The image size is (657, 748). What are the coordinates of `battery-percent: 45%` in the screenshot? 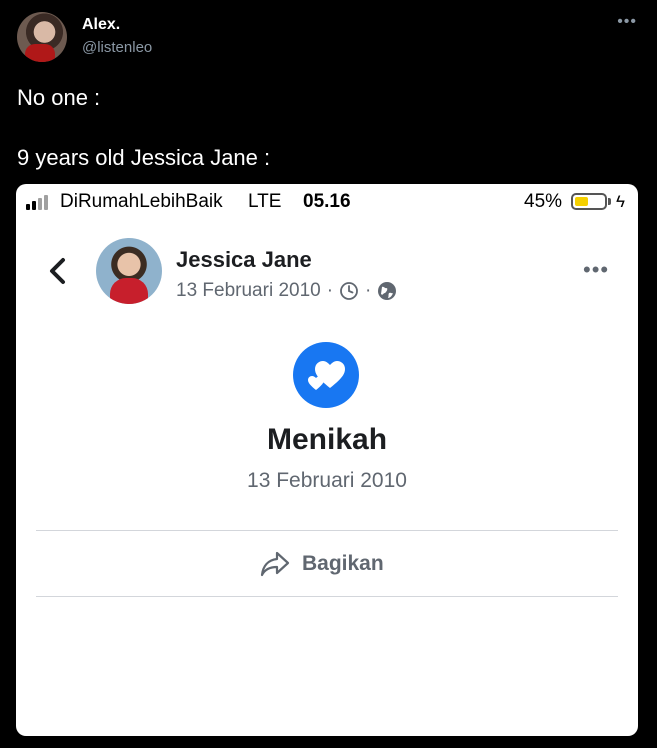 It's located at (543, 201).